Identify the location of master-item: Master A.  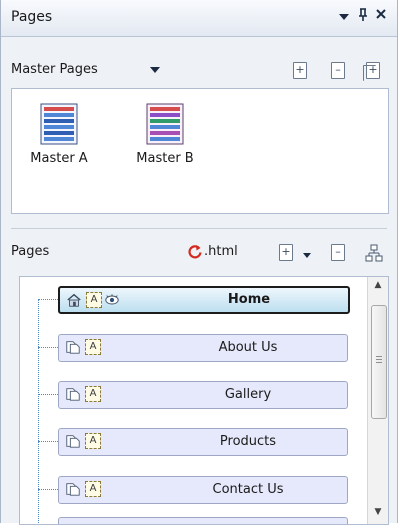
(59, 134).